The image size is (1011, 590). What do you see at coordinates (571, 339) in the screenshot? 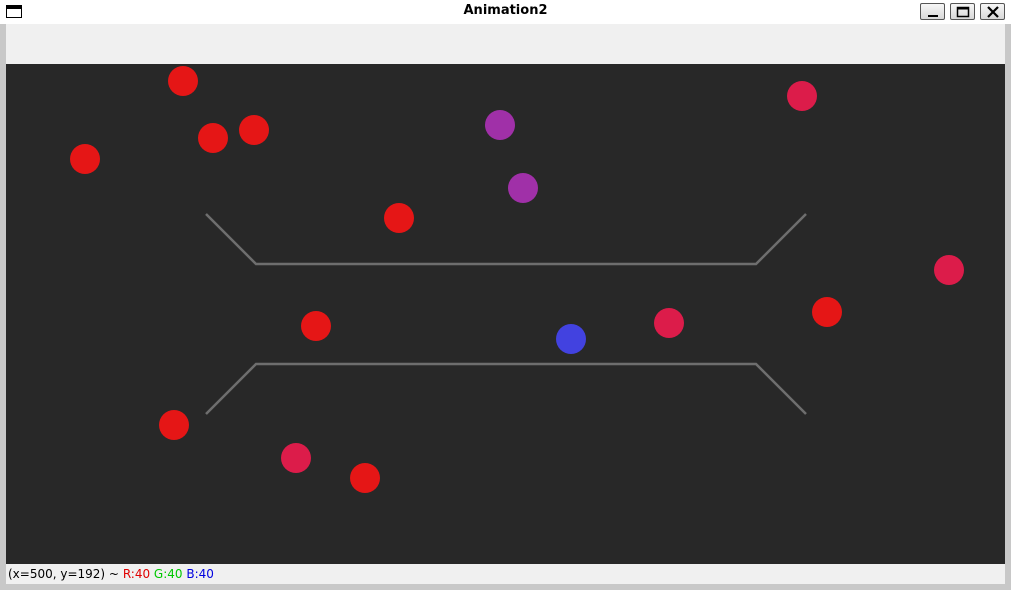
I see `ball-blue` at bounding box center [571, 339].